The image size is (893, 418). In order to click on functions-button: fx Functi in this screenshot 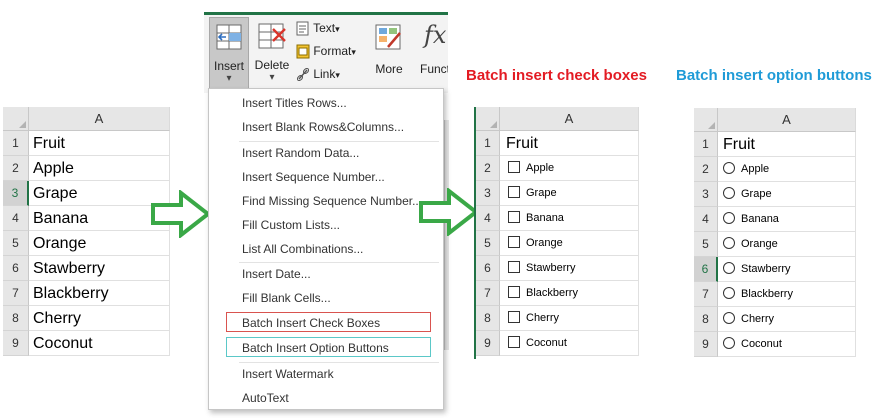, I will do `click(432, 53)`.